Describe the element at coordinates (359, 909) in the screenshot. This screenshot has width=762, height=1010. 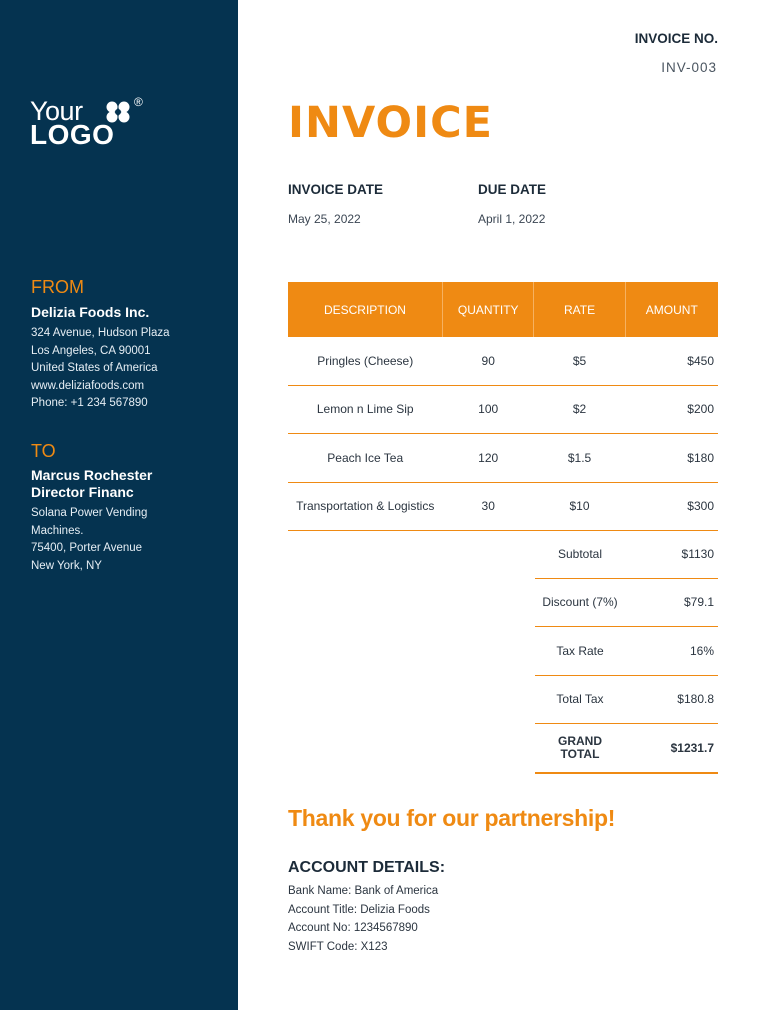
I see `account-title: Account Title: Delizia Foods` at that location.